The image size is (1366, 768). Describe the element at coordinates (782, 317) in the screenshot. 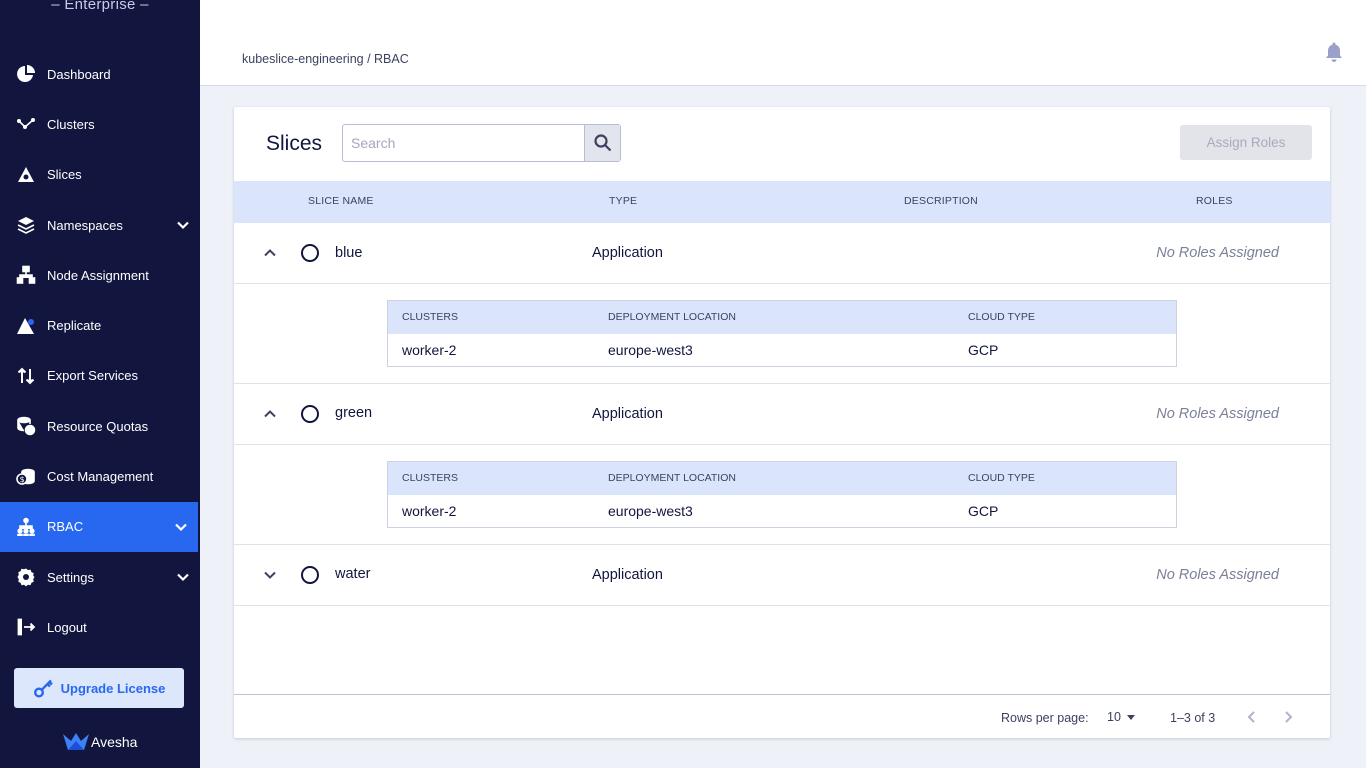

I see `subtable-header: CLUSTERS DEPLOYMENT LOCATION CLOUD TYPE` at that location.